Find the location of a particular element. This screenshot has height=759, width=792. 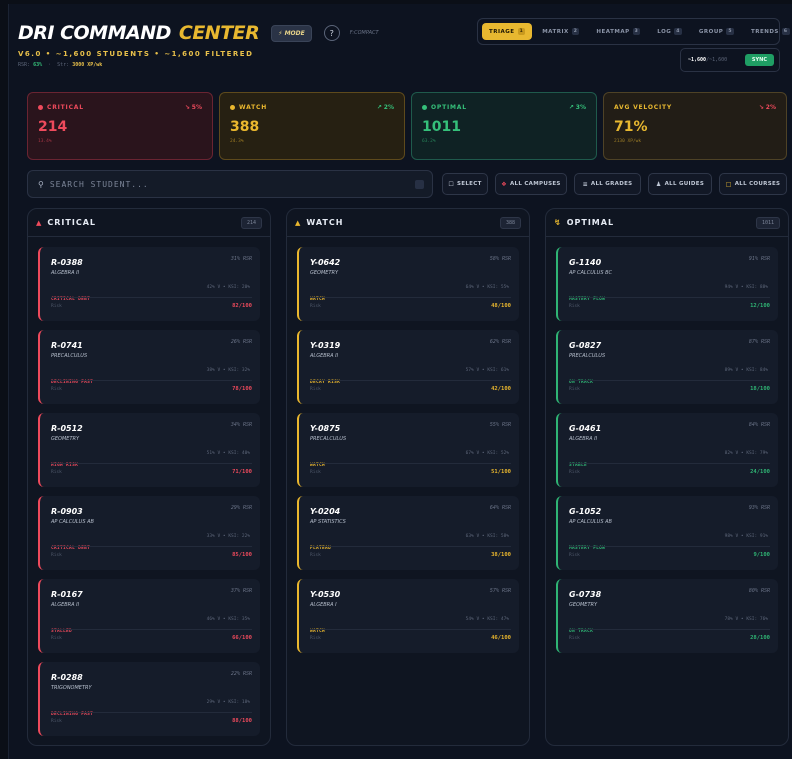

velocity-meta: 64% V • KSI: 55% is located at coordinates (487, 287).